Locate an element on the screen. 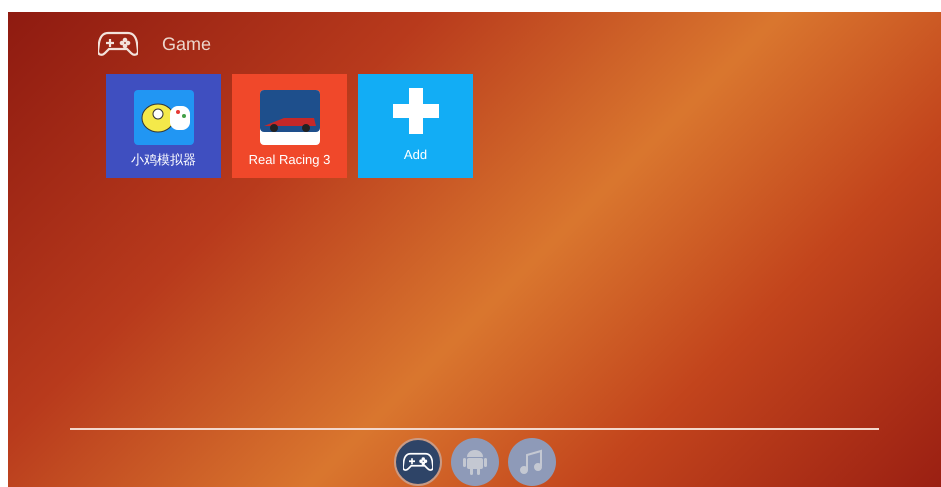 This screenshot has height=487, width=941. app-tile: Real Racing 3 is located at coordinates (289, 126).